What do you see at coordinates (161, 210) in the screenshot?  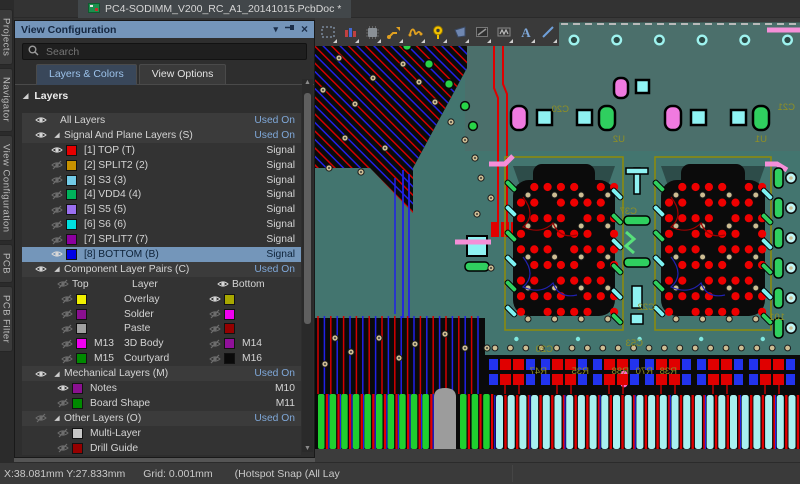 I see `layer-row: [5] S5 (5) Signal` at bounding box center [161, 210].